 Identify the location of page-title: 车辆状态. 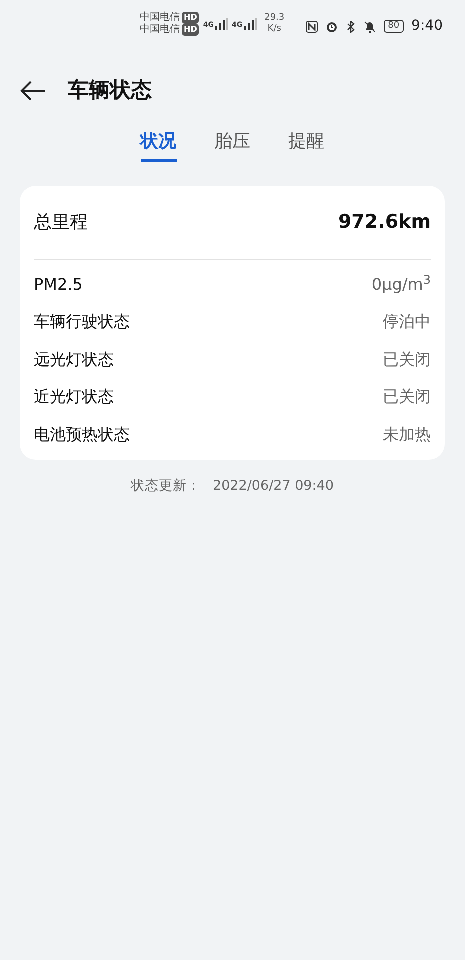
(110, 90).